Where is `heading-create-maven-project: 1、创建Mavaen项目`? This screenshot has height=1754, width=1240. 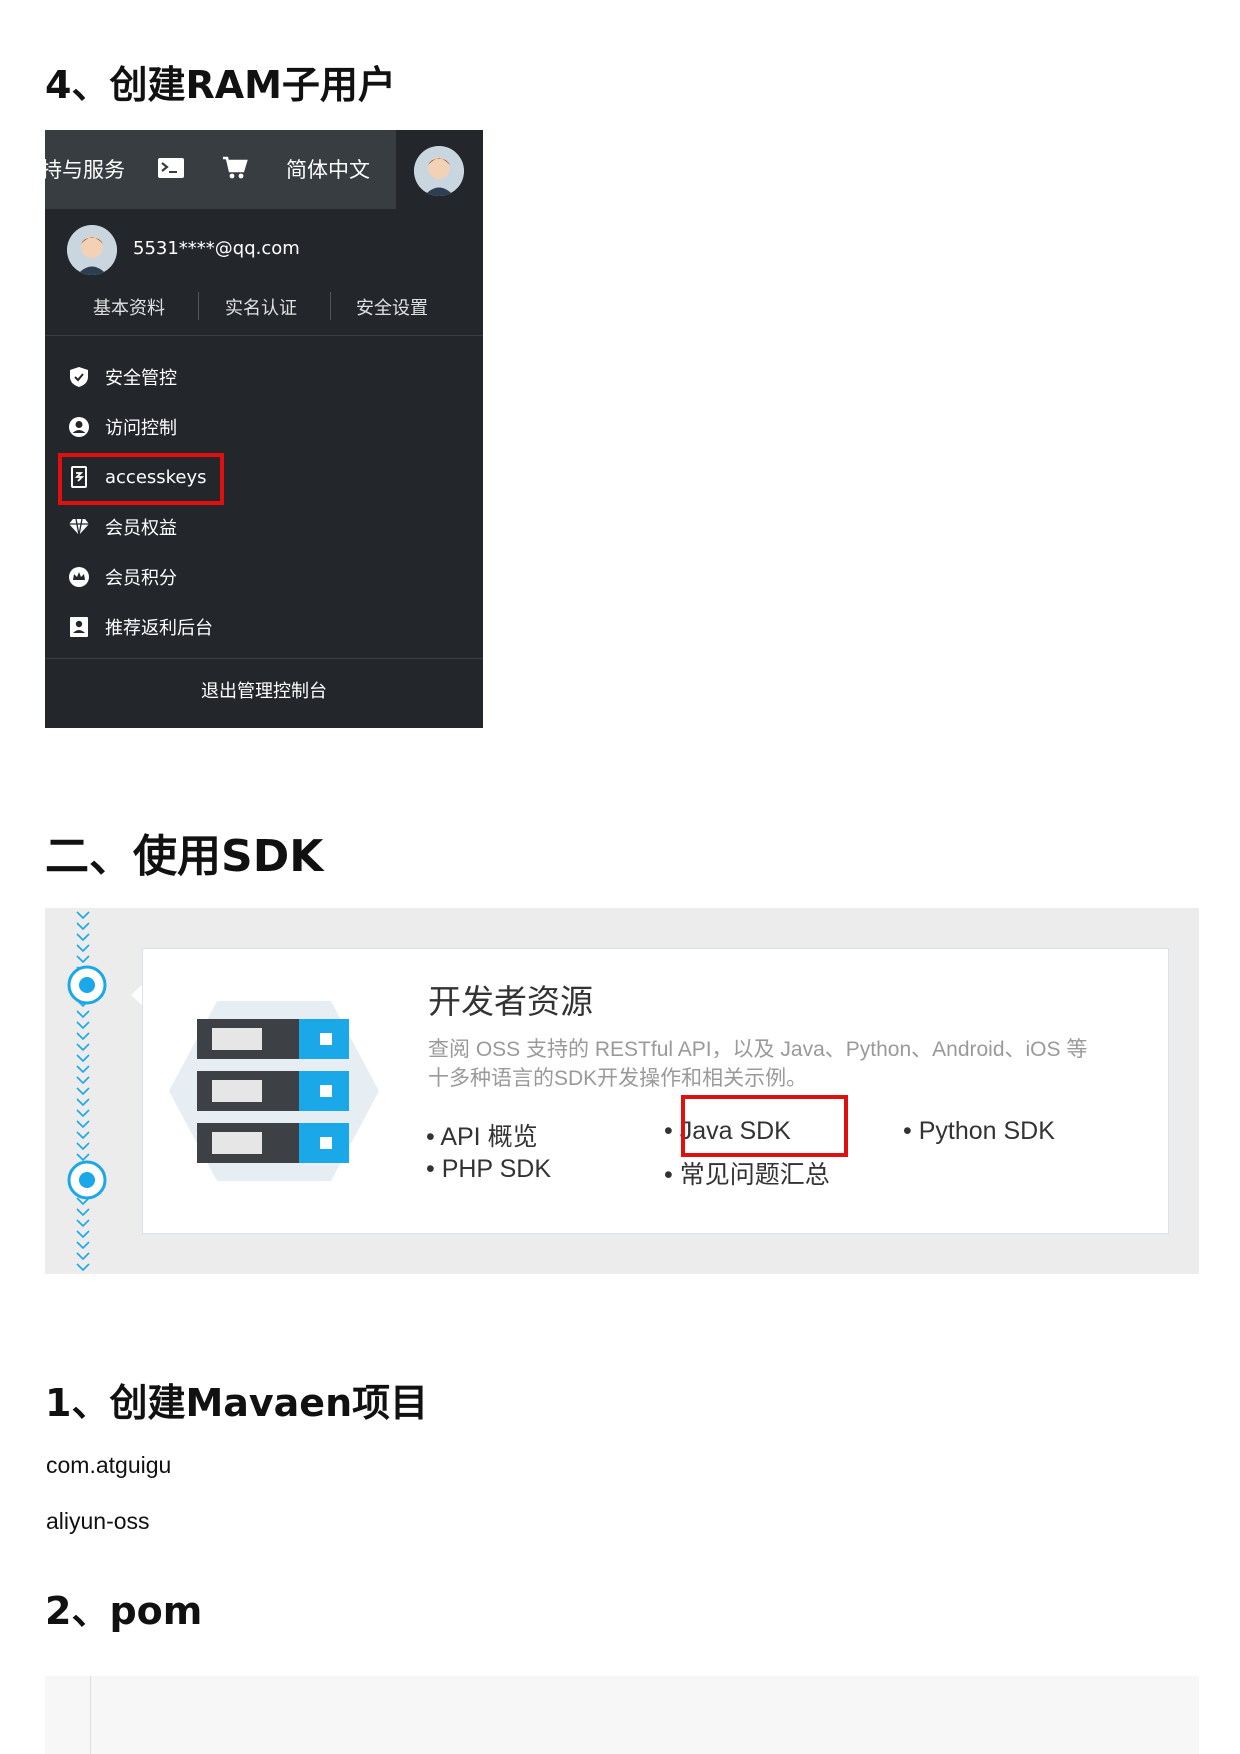
heading-create-maven-project: 1、创建Mavaen项目 is located at coordinates (237, 1403).